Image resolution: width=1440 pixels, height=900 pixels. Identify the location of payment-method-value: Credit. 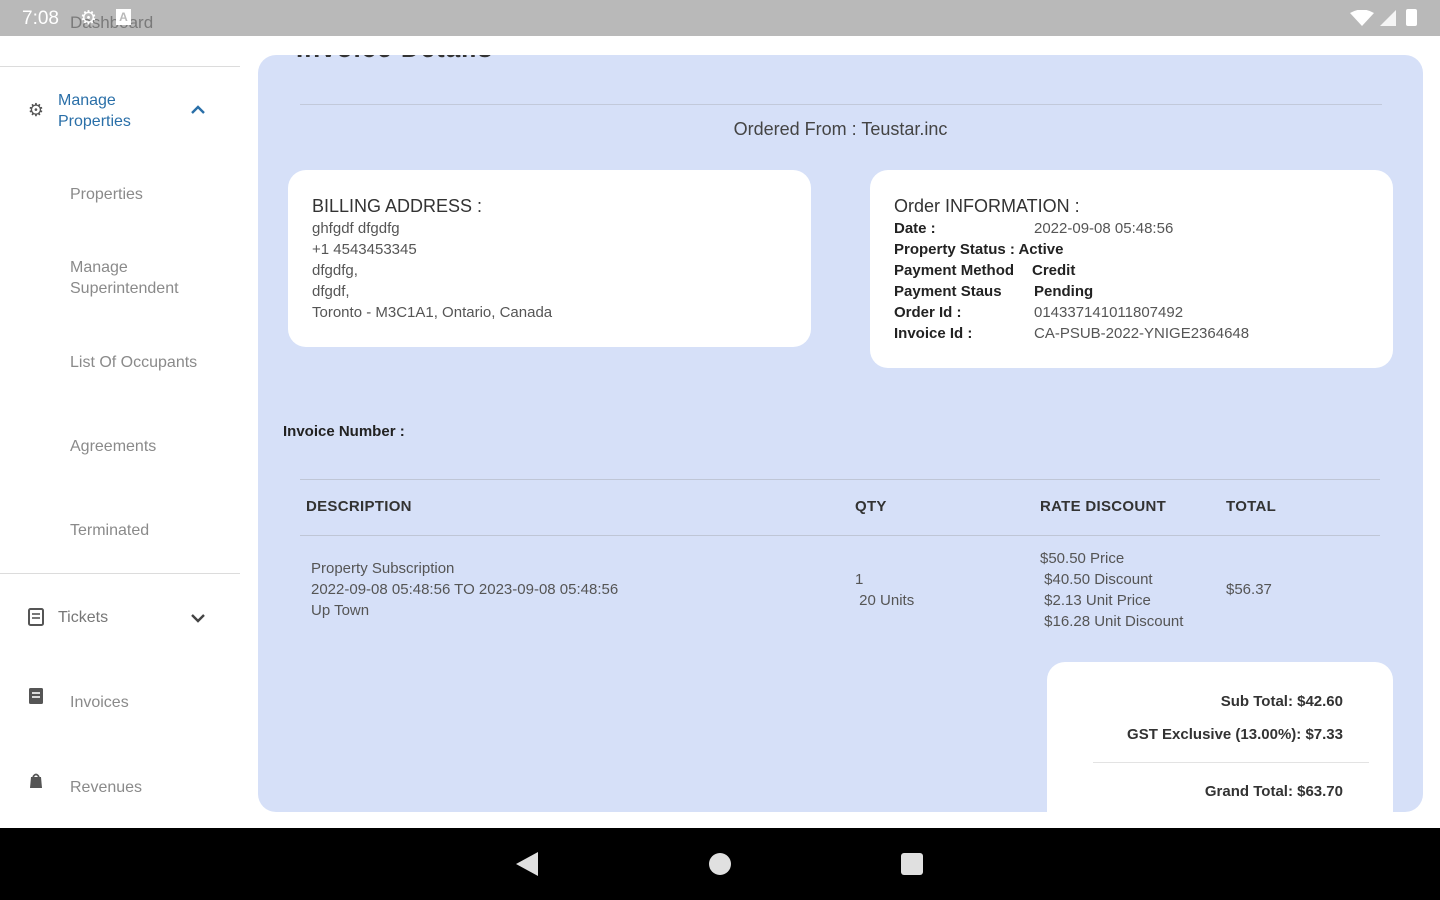
(1054, 270).